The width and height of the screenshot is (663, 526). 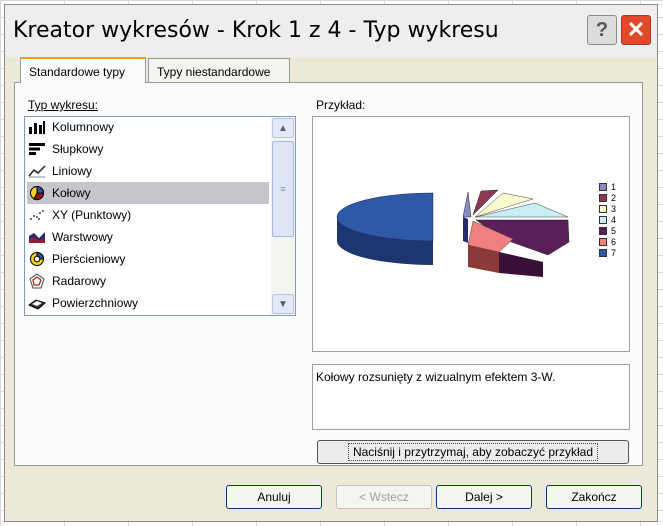 What do you see at coordinates (148, 193) in the screenshot?
I see `list-item-pie: Kołowy` at bounding box center [148, 193].